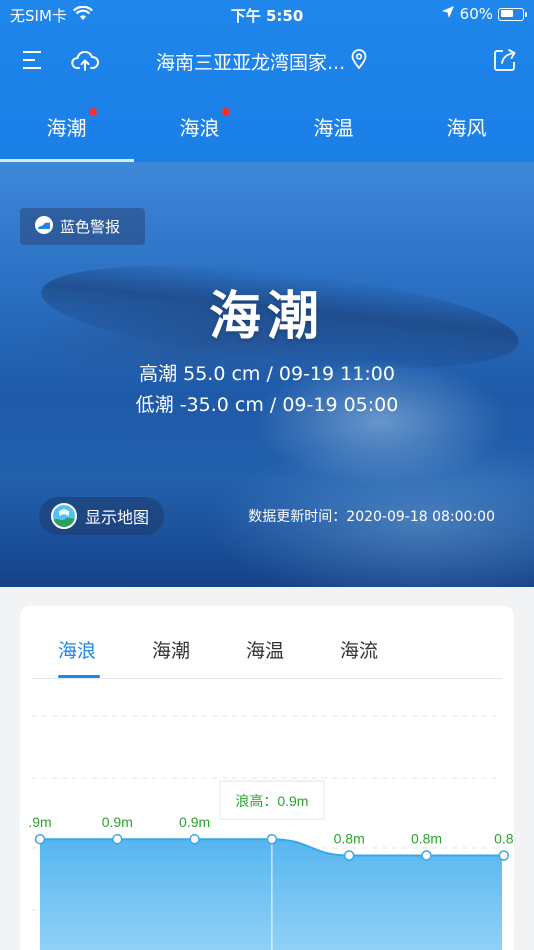 The width and height of the screenshot is (534, 950). I want to click on hero-title: 海潮, so click(266, 316).